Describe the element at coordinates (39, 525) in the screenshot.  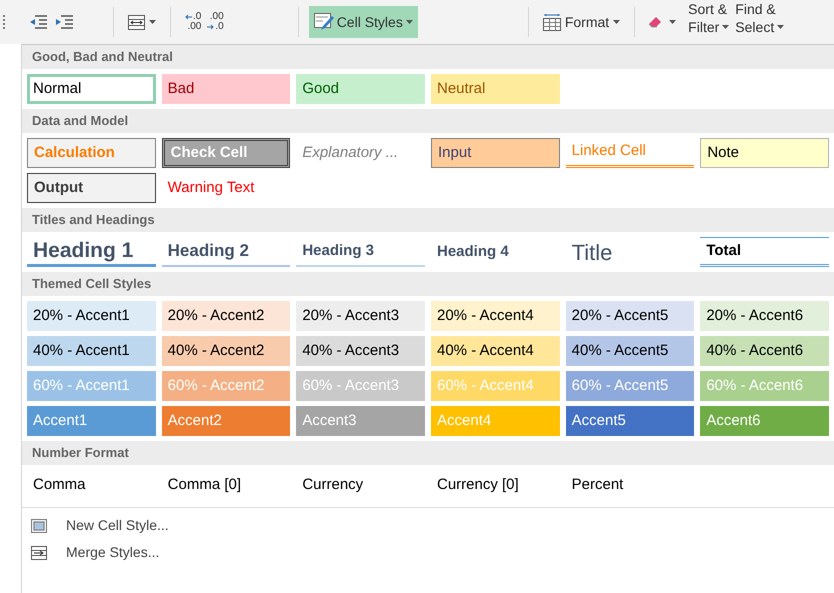
I see `table-icon` at that location.